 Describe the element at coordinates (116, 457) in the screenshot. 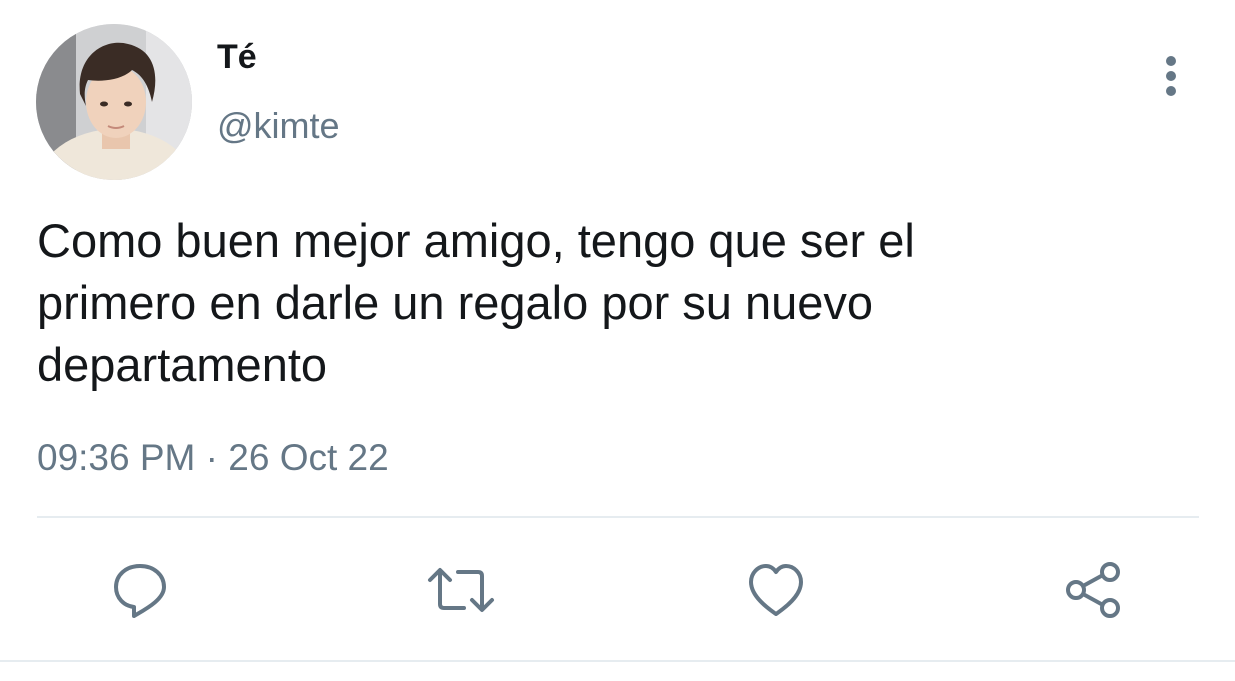

I see `tweet-time: 09:36 PM` at that location.